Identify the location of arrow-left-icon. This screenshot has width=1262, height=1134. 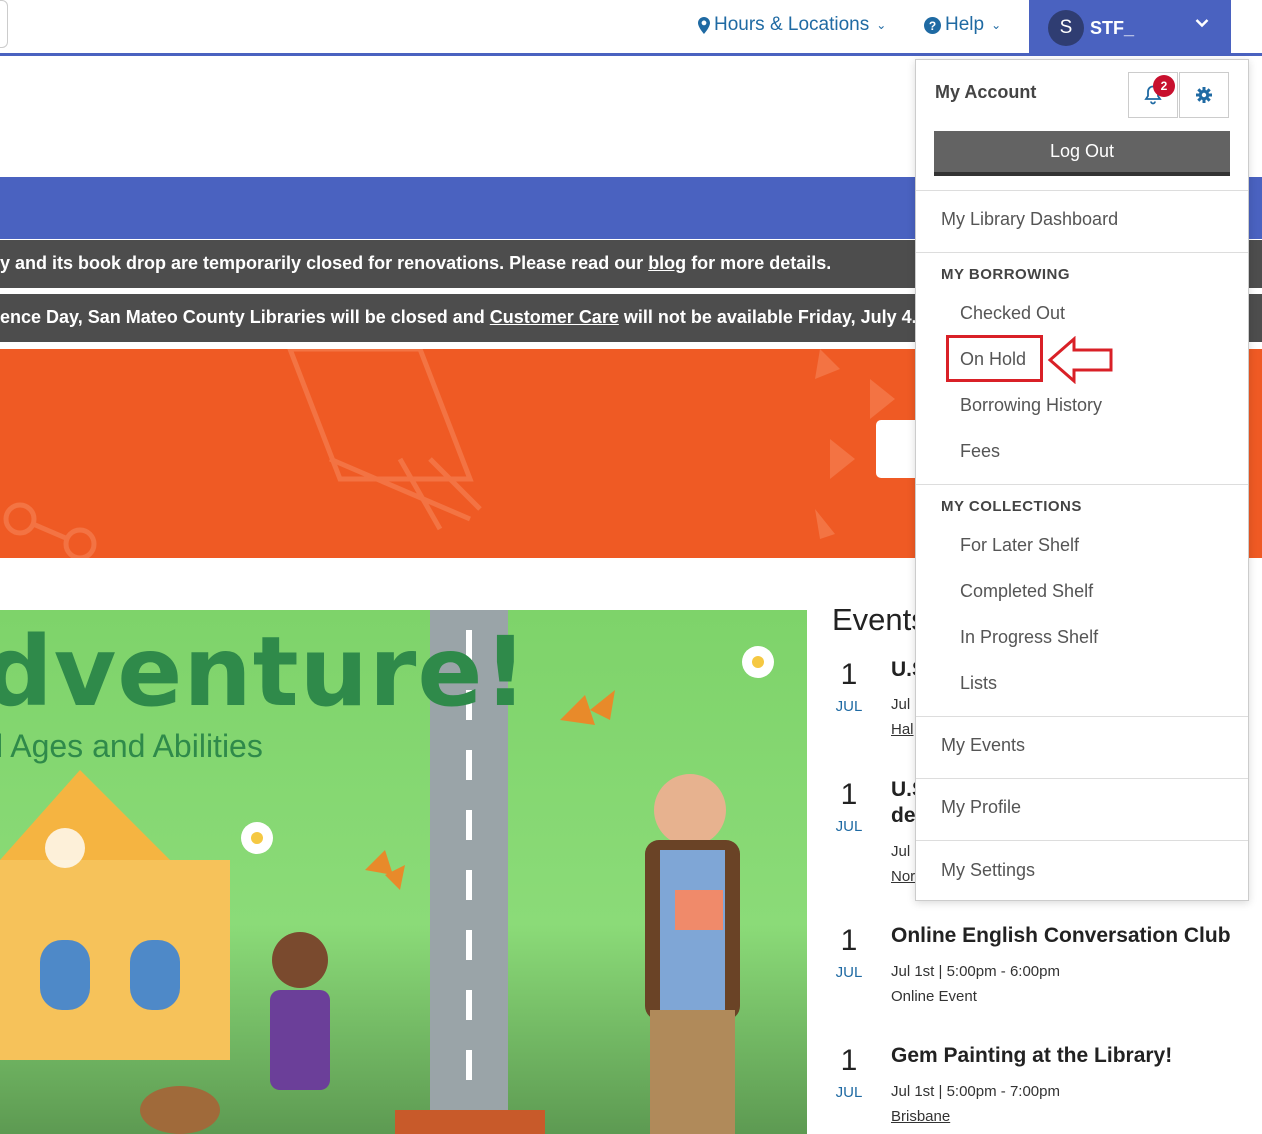
(1080, 360).